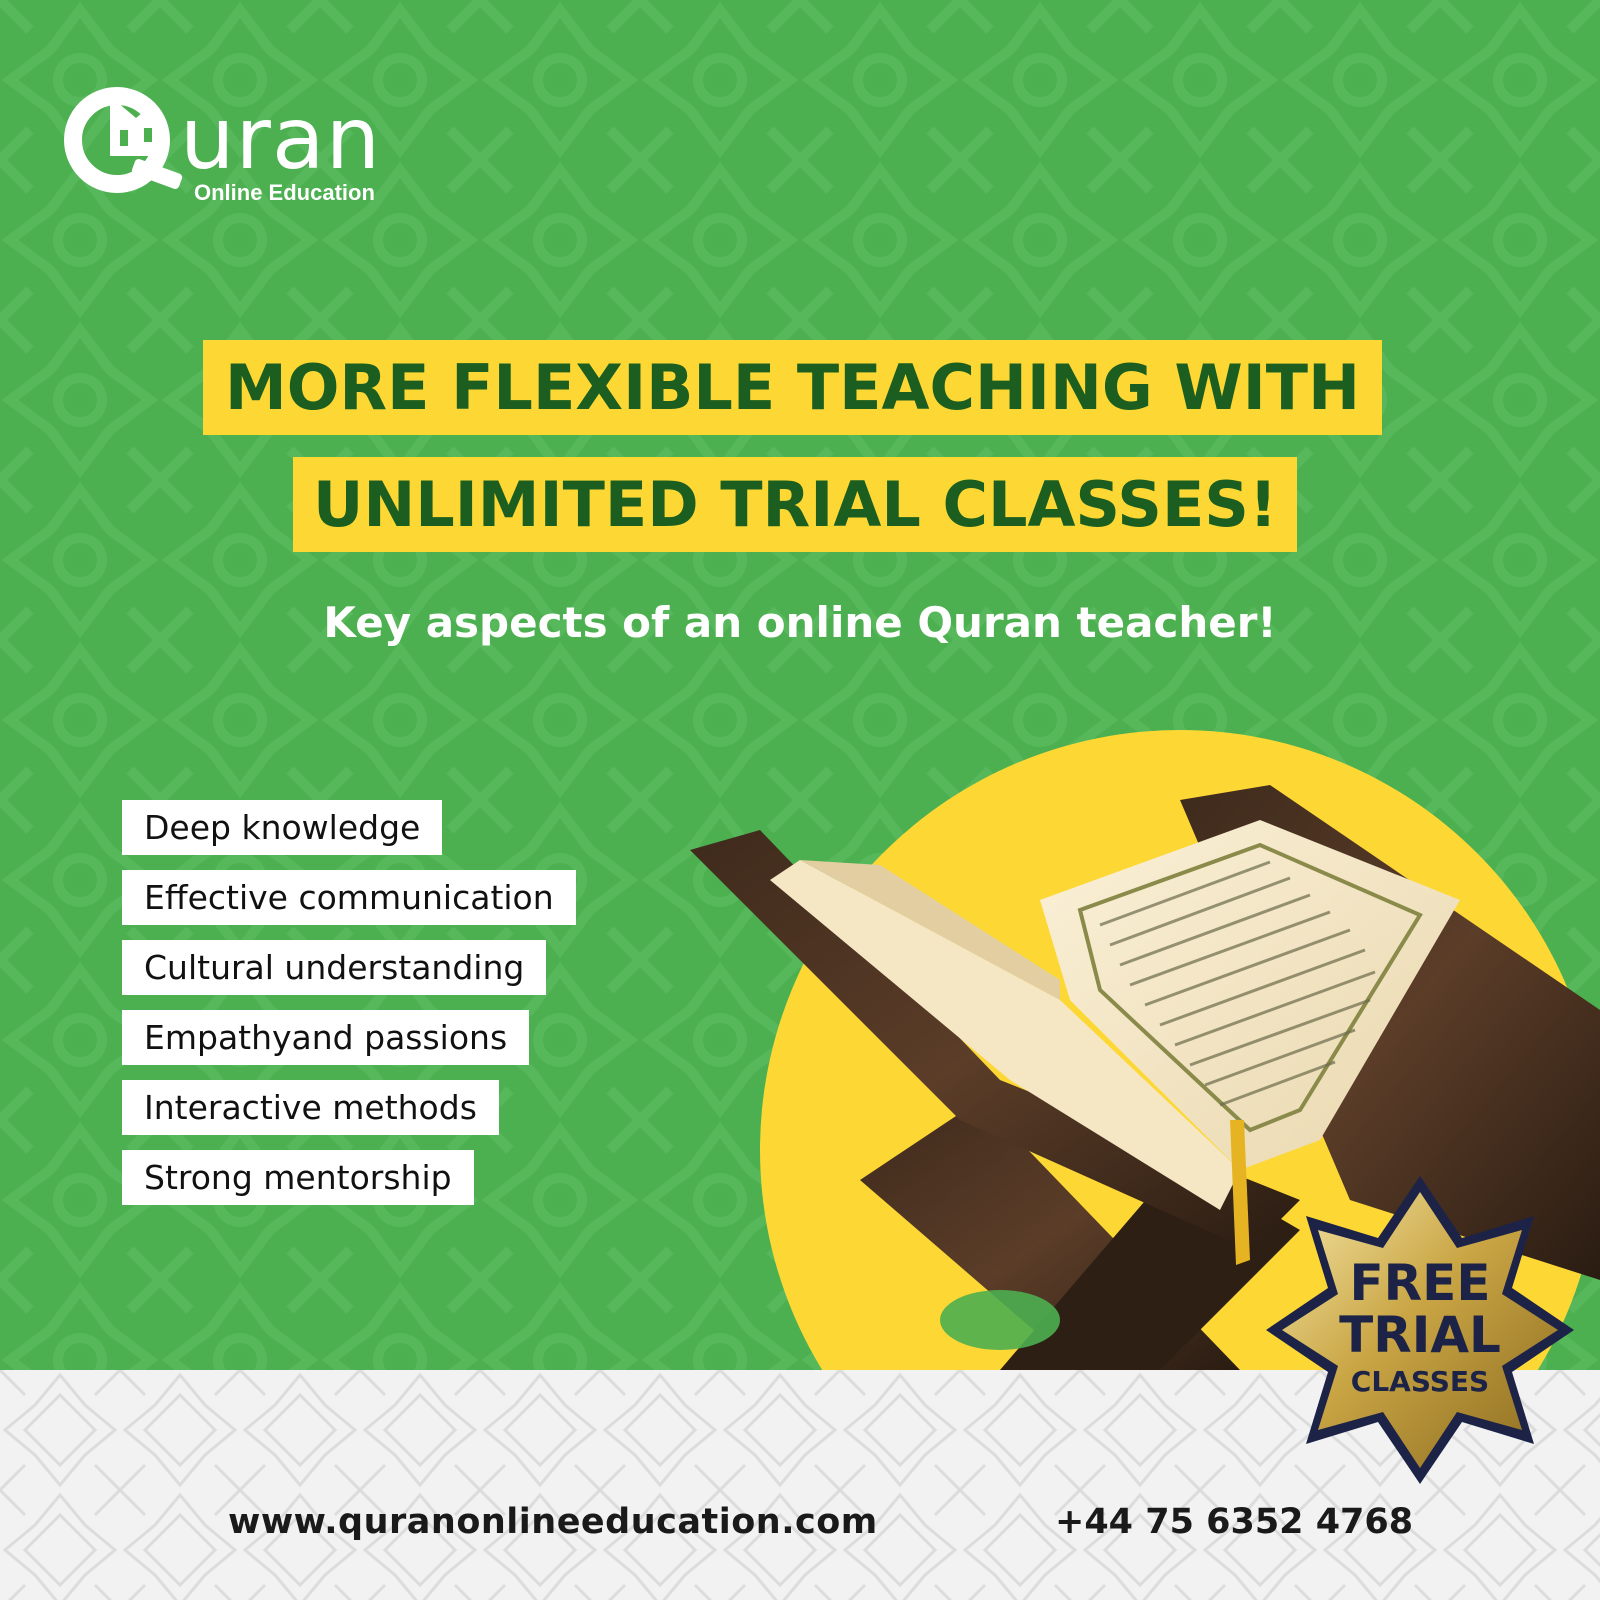 This screenshot has height=1600, width=1600. Describe the element at coordinates (1234, 1522) in the screenshot. I see `phone-number: +44 75 6352 4768` at that location.